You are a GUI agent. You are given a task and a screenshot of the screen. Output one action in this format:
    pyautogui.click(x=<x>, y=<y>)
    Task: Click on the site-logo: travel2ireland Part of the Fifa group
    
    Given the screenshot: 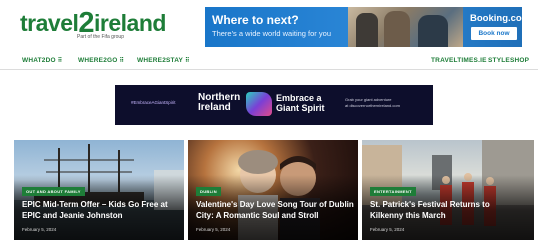 What is the action you would take?
    pyautogui.click(x=93, y=26)
    